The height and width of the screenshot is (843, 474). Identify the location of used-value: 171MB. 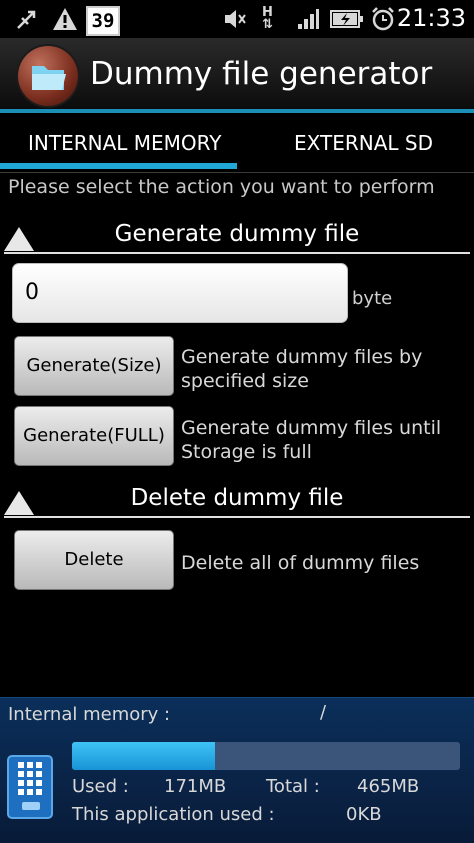
(195, 786).